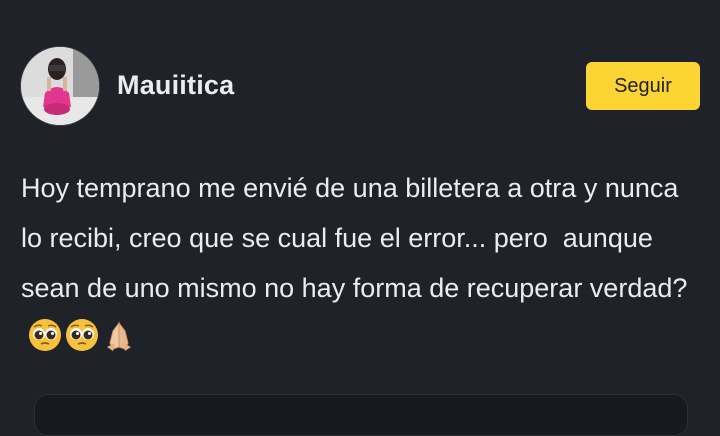 This screenshot has height=436, width=720. Describe the element at coordinates (175, 85) in the screenshot. I see `username: Mauiitica` at that location.